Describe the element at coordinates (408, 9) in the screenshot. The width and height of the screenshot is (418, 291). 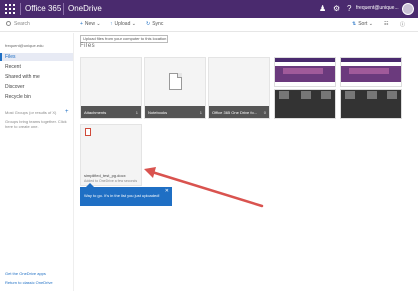
I see `avatar` at that location.